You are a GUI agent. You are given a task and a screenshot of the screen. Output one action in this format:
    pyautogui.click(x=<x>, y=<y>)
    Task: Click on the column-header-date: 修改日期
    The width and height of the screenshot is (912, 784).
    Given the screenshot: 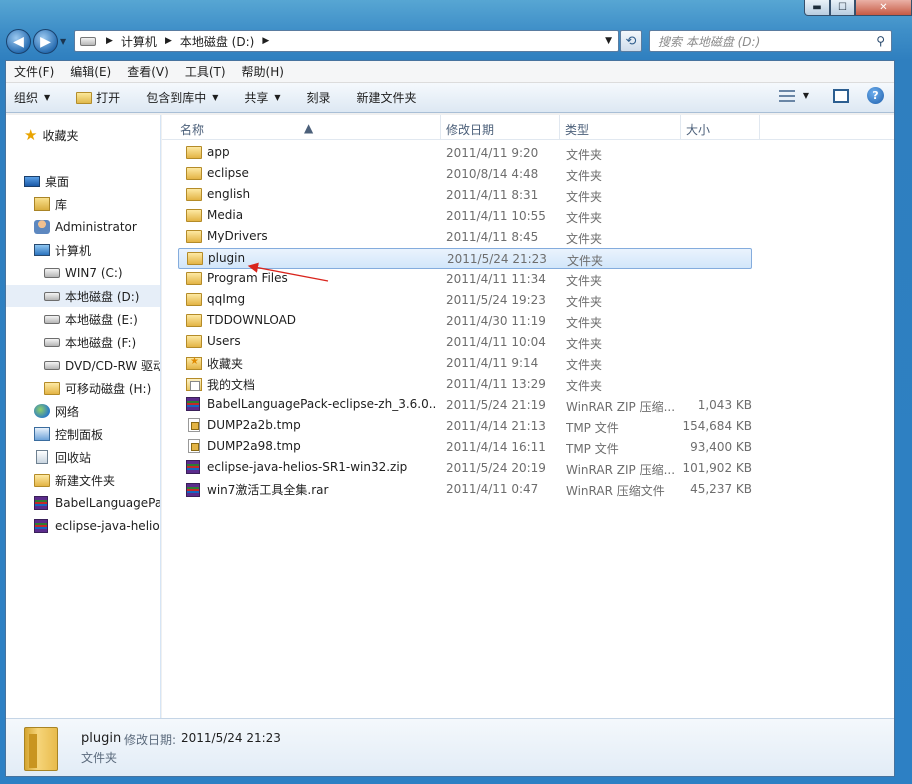 What is the action you would take?
    pyautogui.click(x=470, y=129)
    